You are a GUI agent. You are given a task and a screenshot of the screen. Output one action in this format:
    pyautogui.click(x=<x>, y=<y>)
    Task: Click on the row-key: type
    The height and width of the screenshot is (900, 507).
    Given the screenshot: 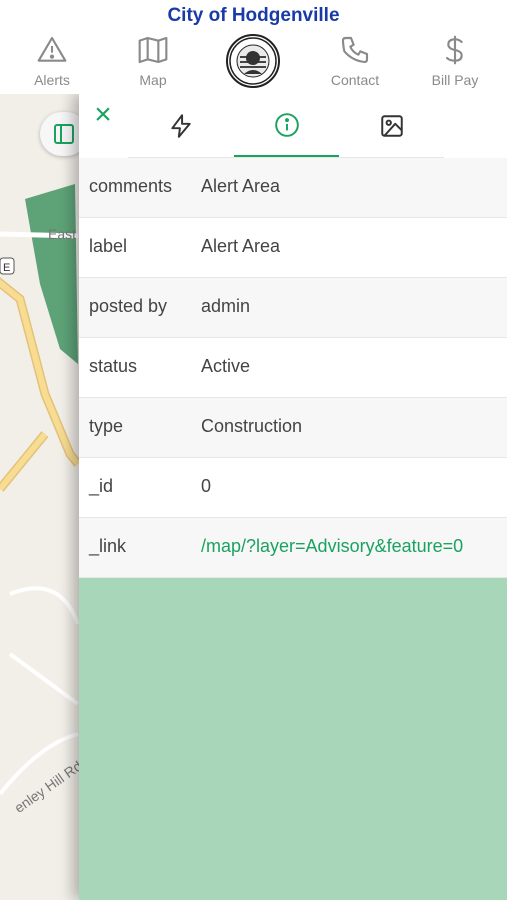 What is the action you would take?
    pyautogui.click(x=106, y=426)
    